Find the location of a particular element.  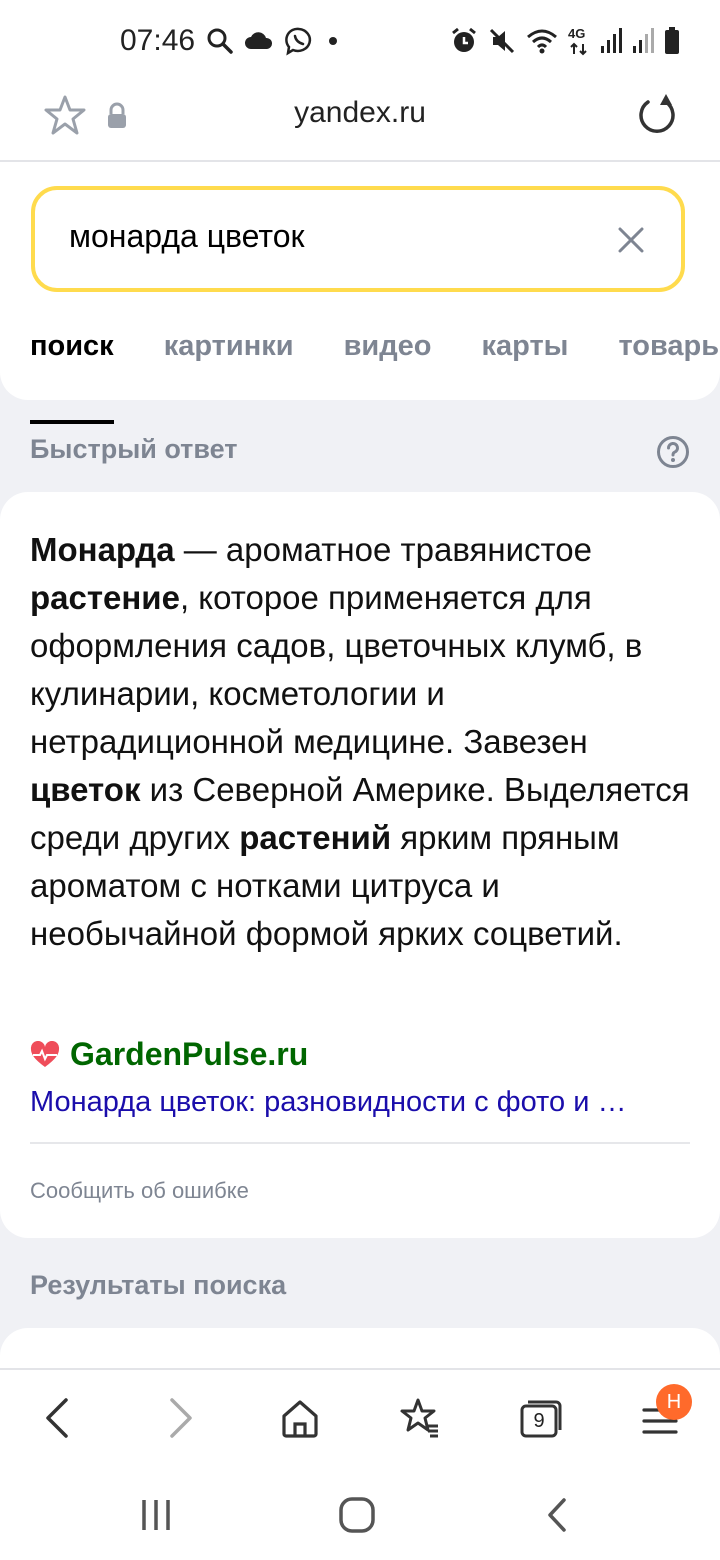

clear-button is located at coordinates (631, 242).